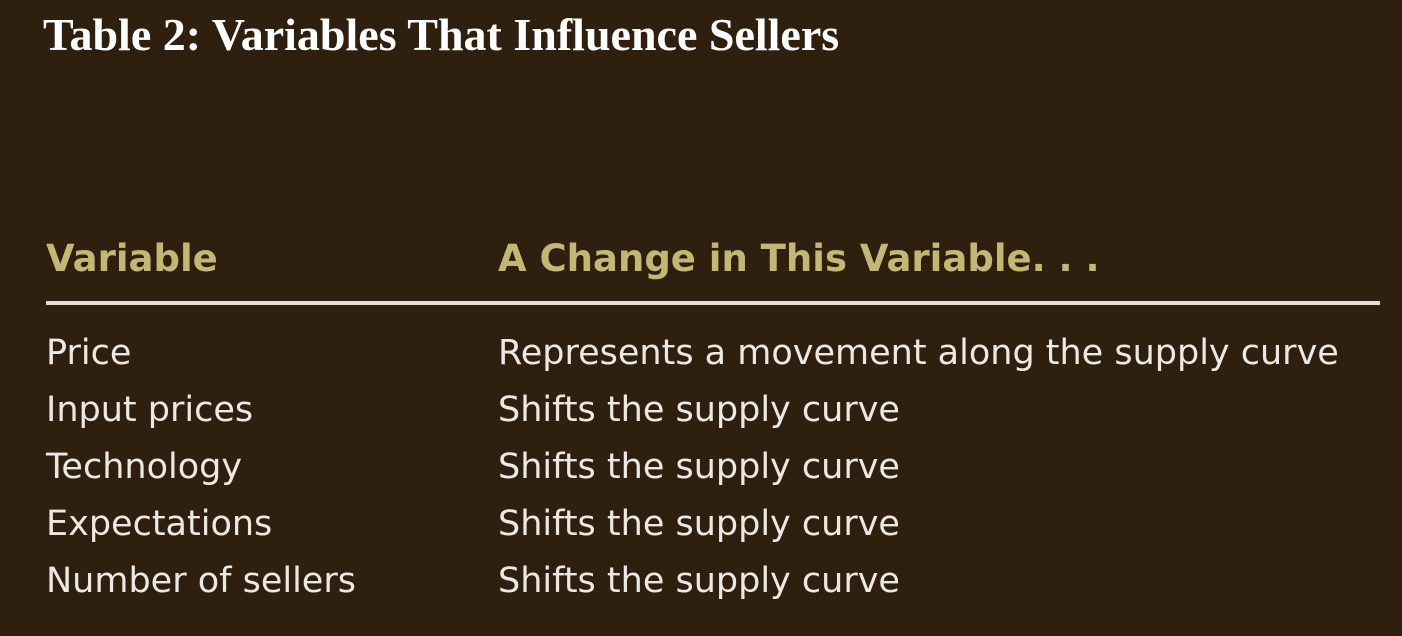 The width and height of the screenshot is (1402, 636). What do you see at coordinates (201, 581) in the screenshot?
I see `variable-cell: Number of sellers` at bounding box center [201, 581].